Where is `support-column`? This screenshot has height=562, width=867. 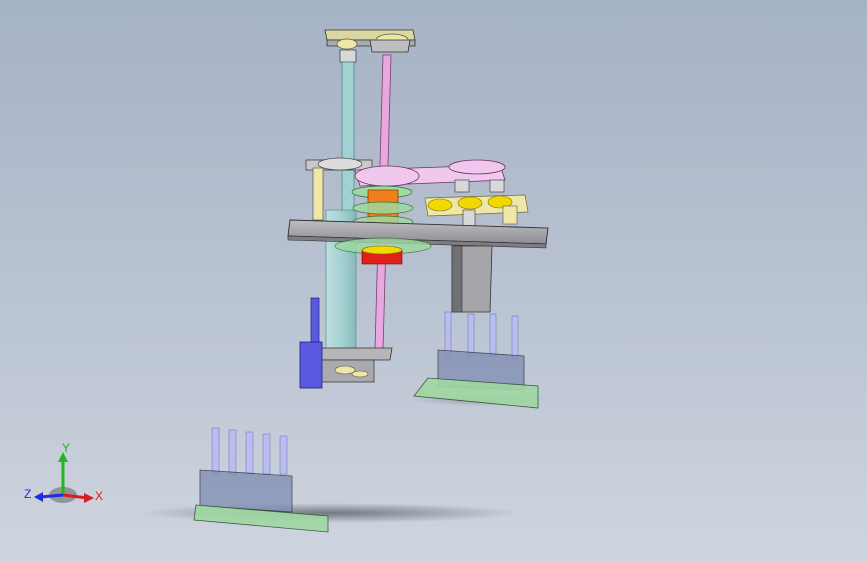 support-column is located at coordinates (472, 279).